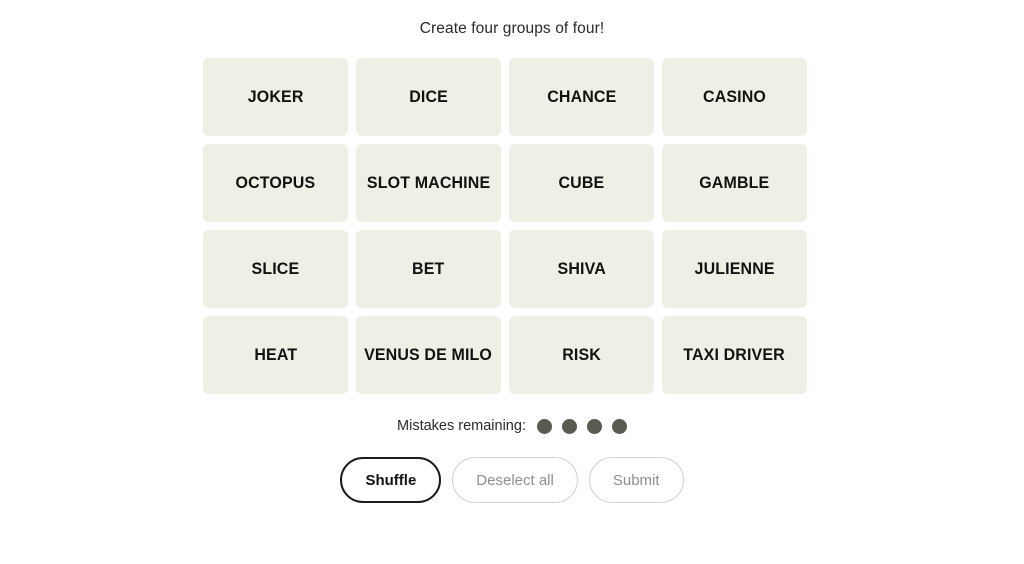  What do you see at coordinates (515, 480) in the screenshot?
I see `deselect-all-button: Deselect all` at bounding box center [515, 480].